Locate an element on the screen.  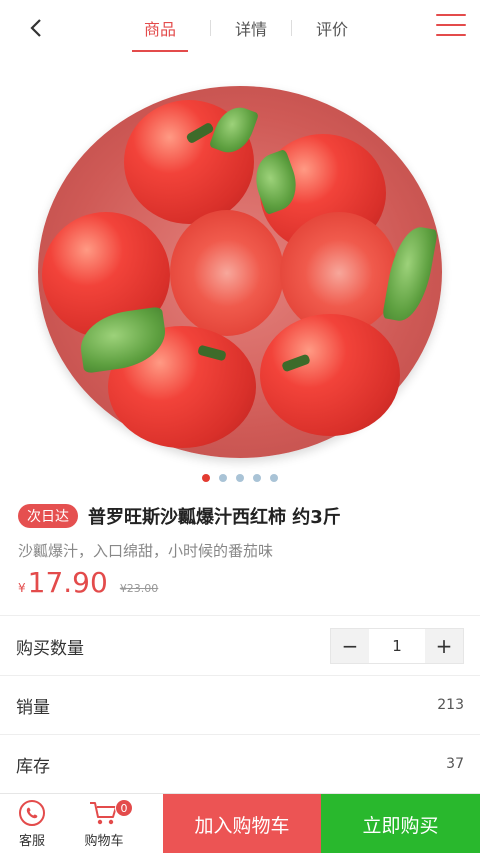
current-price: 17.90 is located at coordinates (67, 582).